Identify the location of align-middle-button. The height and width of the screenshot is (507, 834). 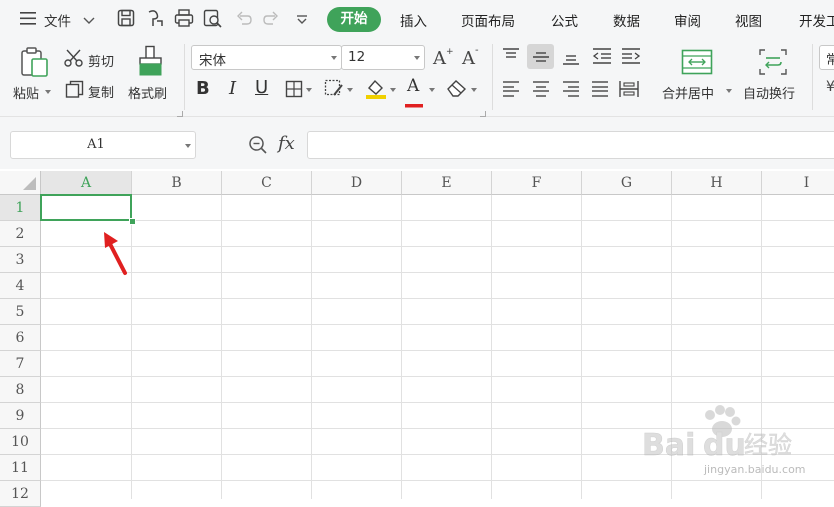
(540, 56).